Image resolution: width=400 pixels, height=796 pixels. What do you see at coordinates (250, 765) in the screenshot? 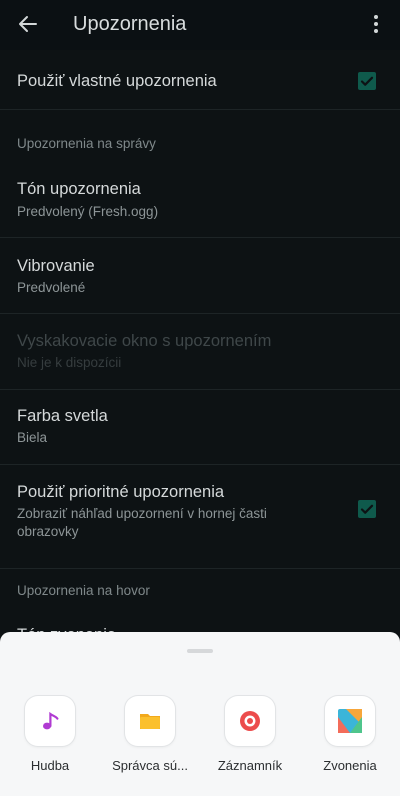
I see `app-label: Záznamník` at bounding box center [250, 765].